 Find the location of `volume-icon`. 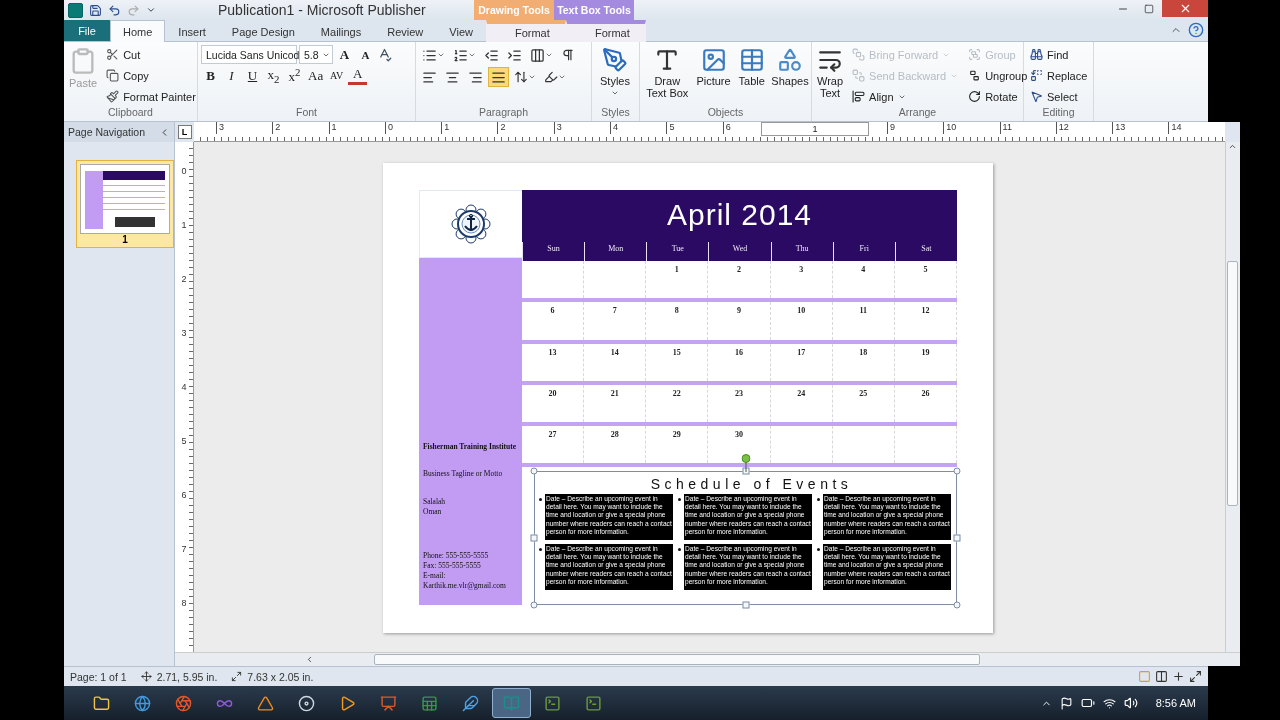

volume-icon is located at coordinates (1130, 703).